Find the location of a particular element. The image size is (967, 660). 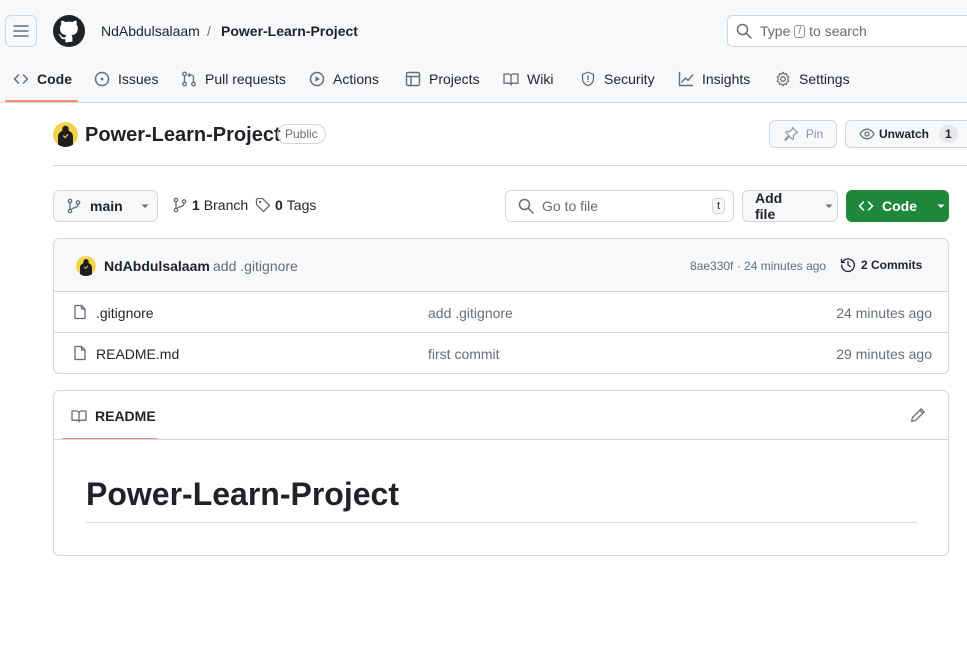

readme-heading-rule is located at coordinates (501, 522).